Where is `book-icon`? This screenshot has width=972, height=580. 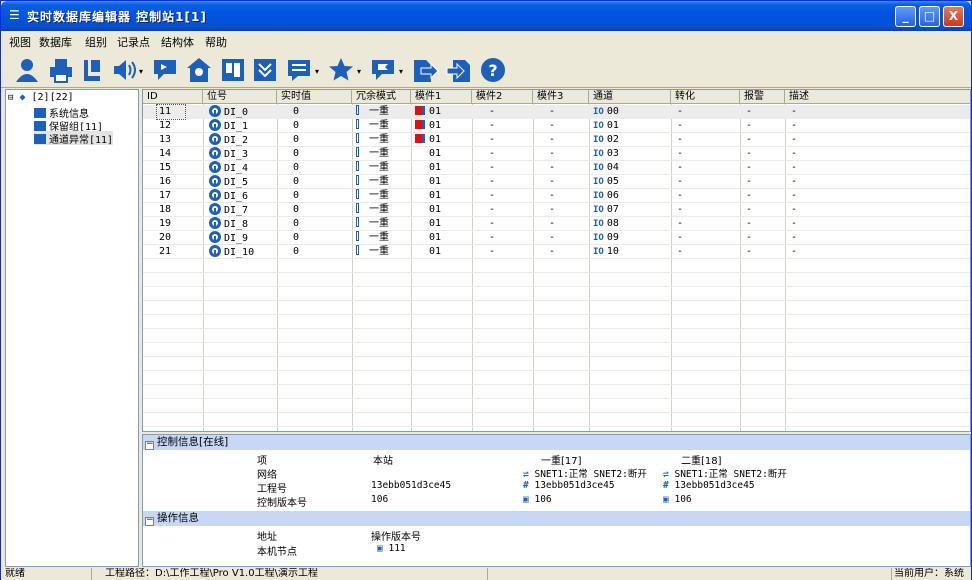
book-icon is located at coordinates (93, 70).